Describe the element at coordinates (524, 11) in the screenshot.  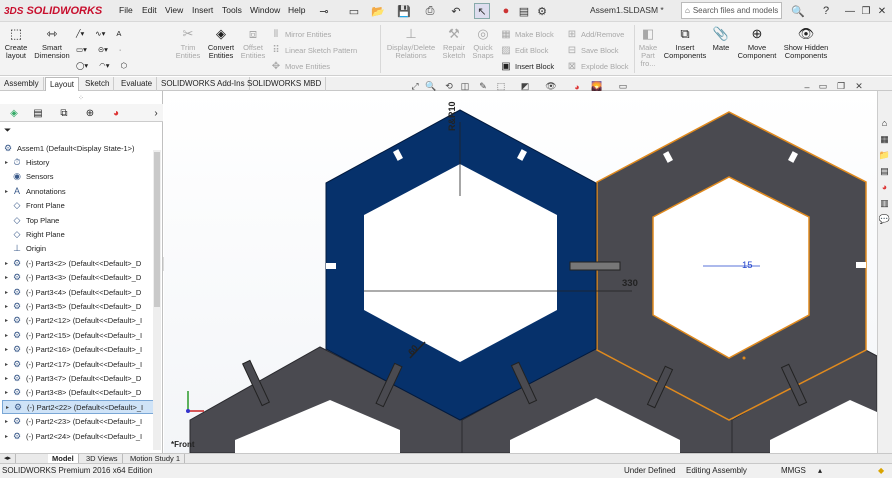
I see `file-properties-icon: ▤` at that location.